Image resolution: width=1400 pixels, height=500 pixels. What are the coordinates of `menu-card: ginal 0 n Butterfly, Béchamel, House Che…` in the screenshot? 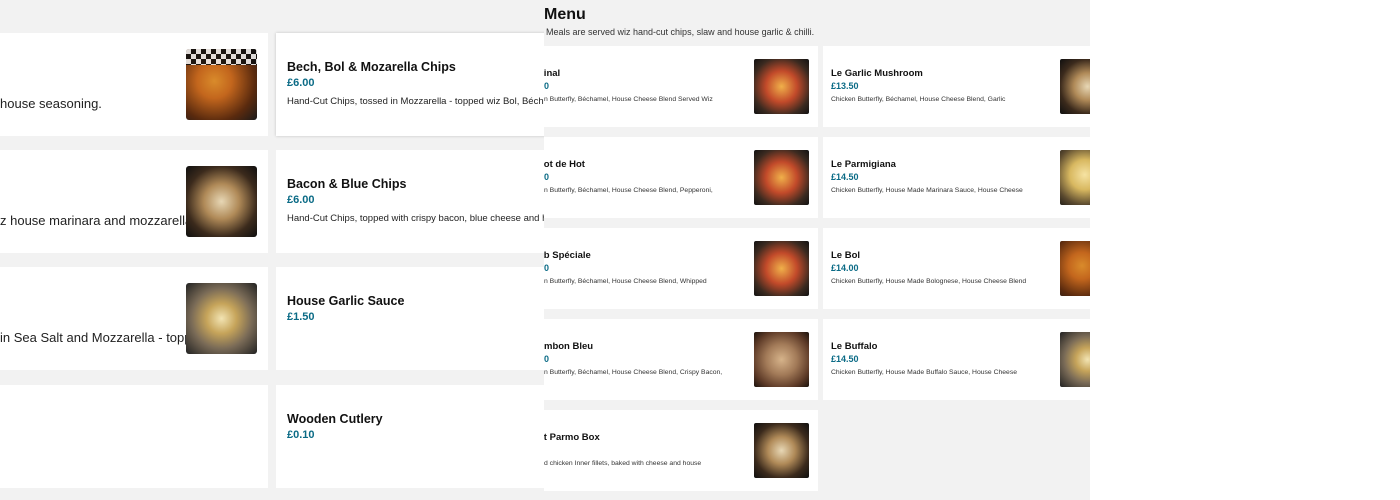 It's located at (681, 86).